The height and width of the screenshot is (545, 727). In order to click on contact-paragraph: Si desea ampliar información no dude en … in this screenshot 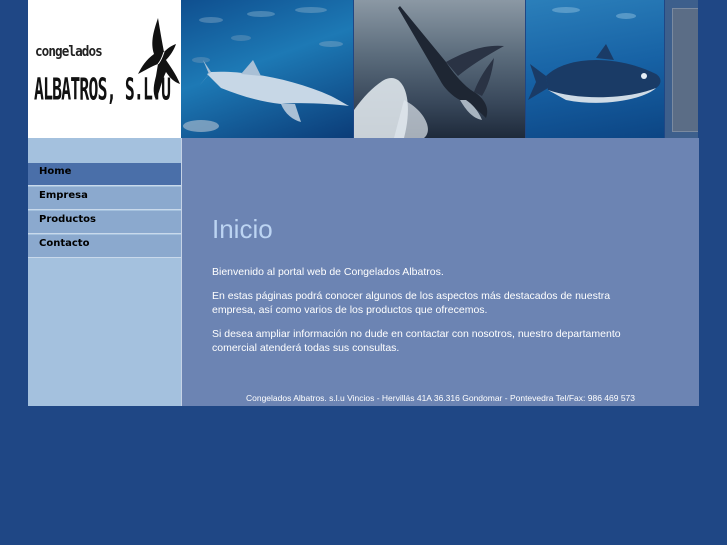, I will do `click(416, 341)`.